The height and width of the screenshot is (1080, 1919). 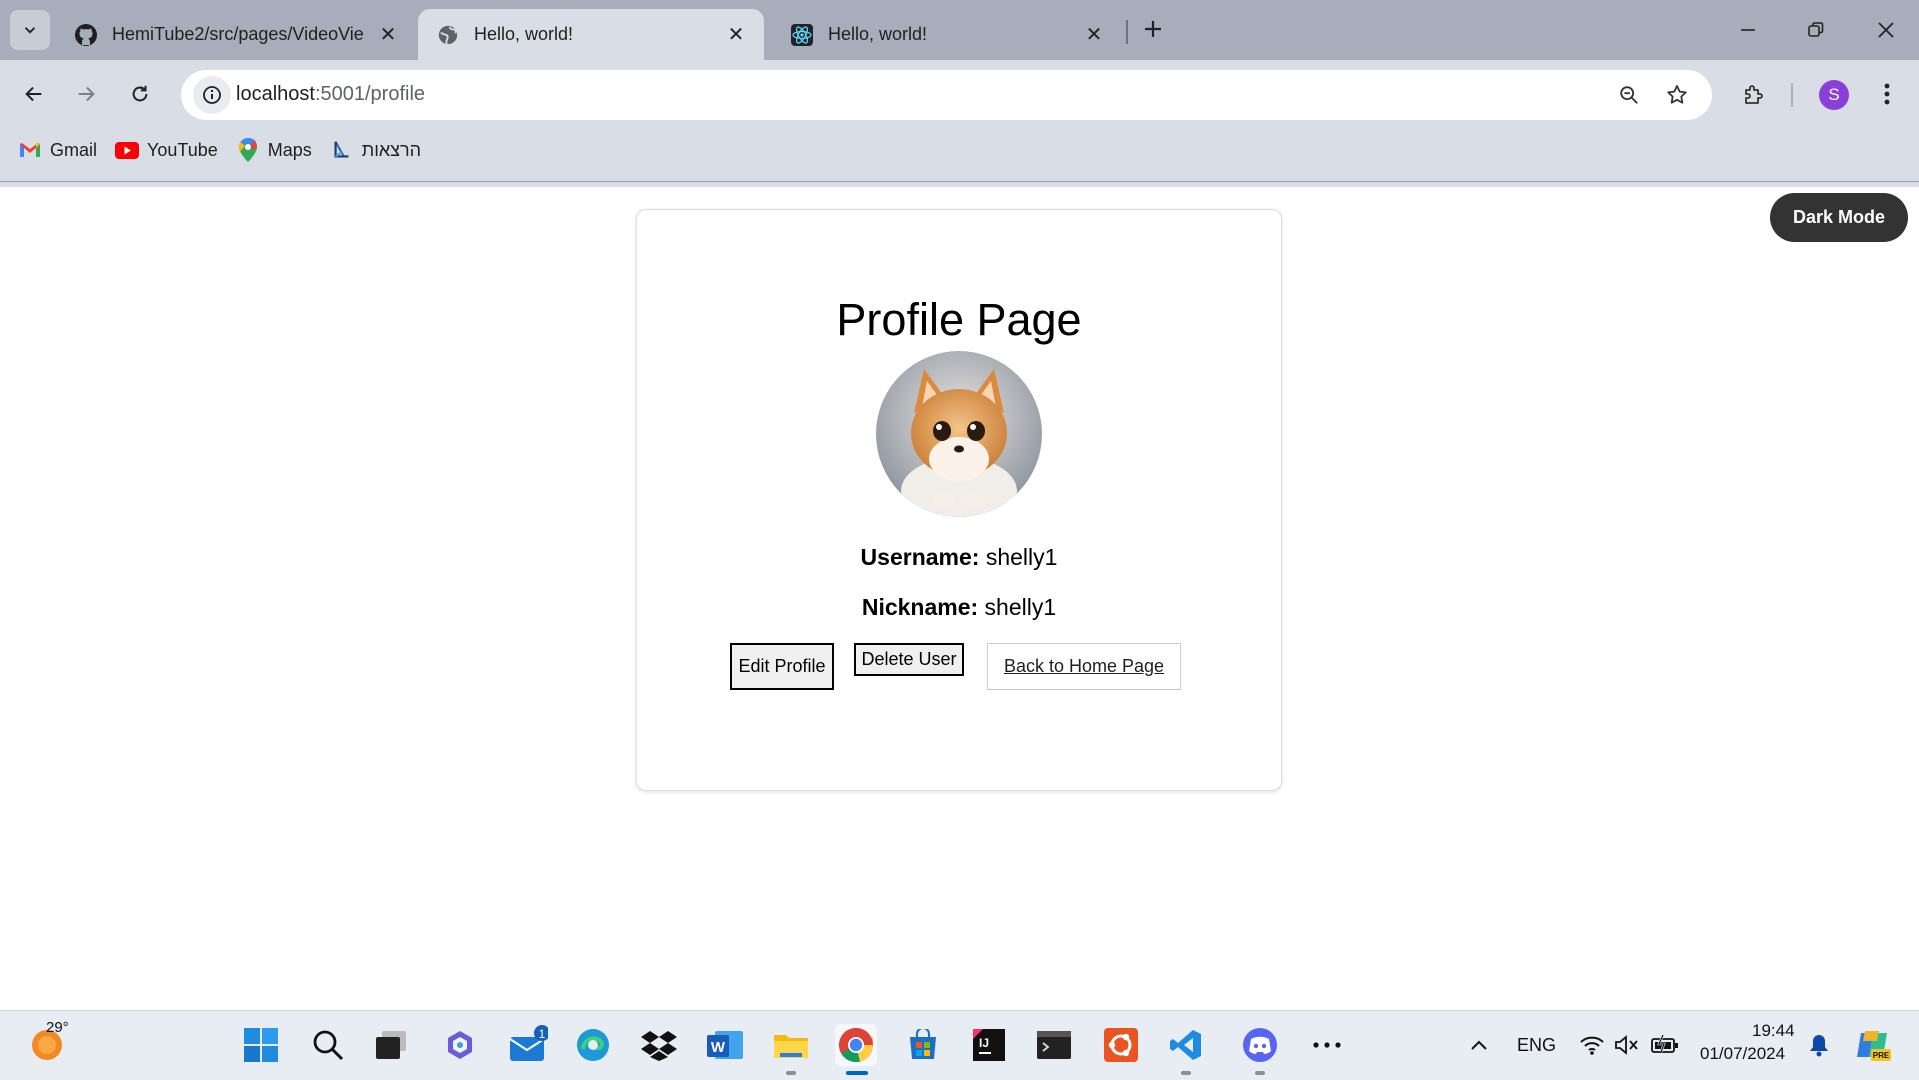 What do you see at coordinates (947, 34) in the screenshot?
I see `tab-hello-world: Hello, world! ✕` at bounding box center [947, 34].